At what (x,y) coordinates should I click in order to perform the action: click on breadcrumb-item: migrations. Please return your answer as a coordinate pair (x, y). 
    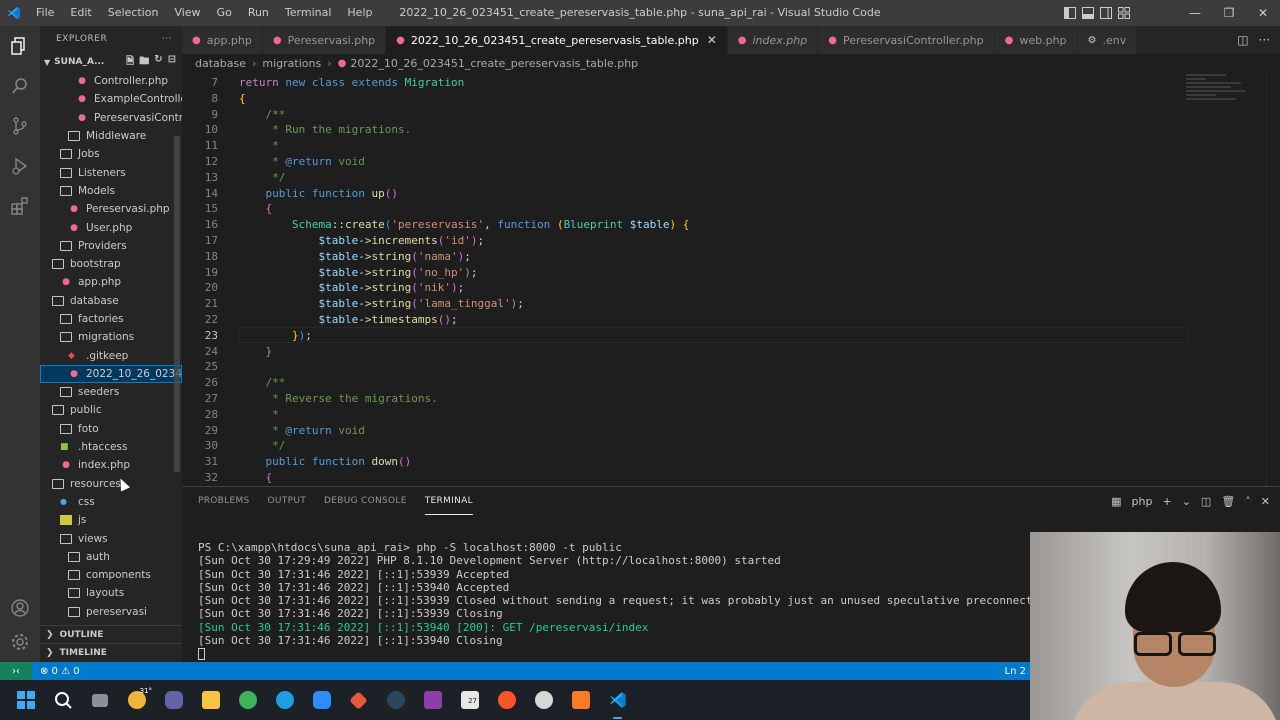
    Looking at the image, I should click on (291, 63).